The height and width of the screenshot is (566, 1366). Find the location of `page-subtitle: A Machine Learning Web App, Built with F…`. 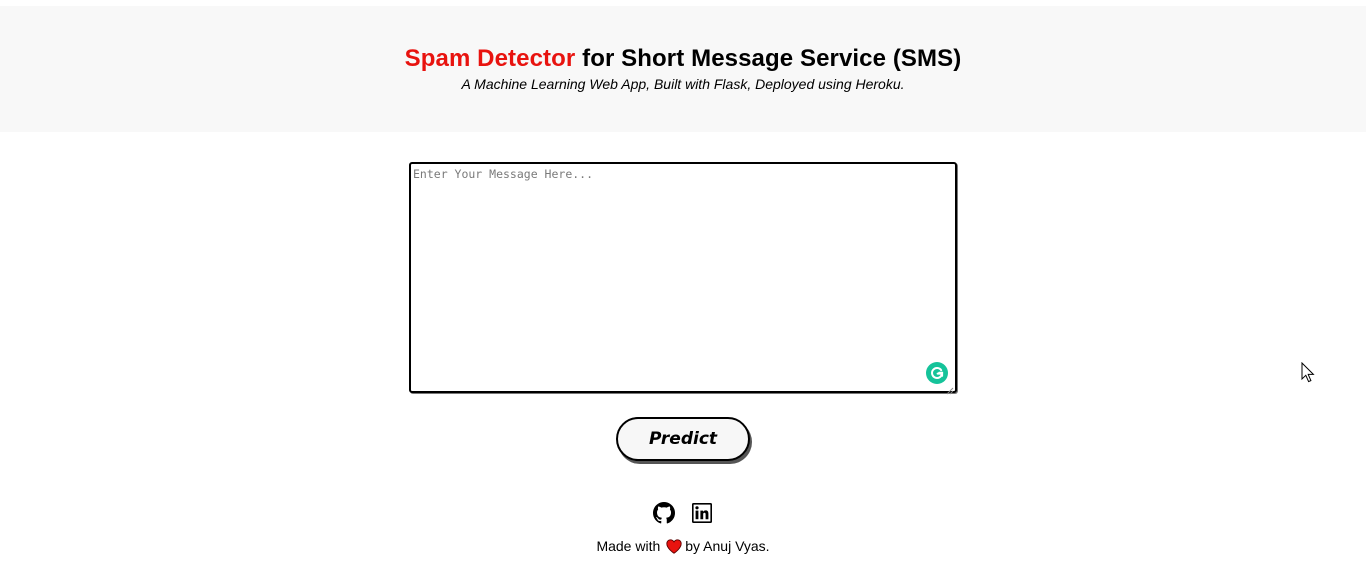

page-subtitle: A Machine Learning Web App, Built with F… is located at coordinates (683, 84).